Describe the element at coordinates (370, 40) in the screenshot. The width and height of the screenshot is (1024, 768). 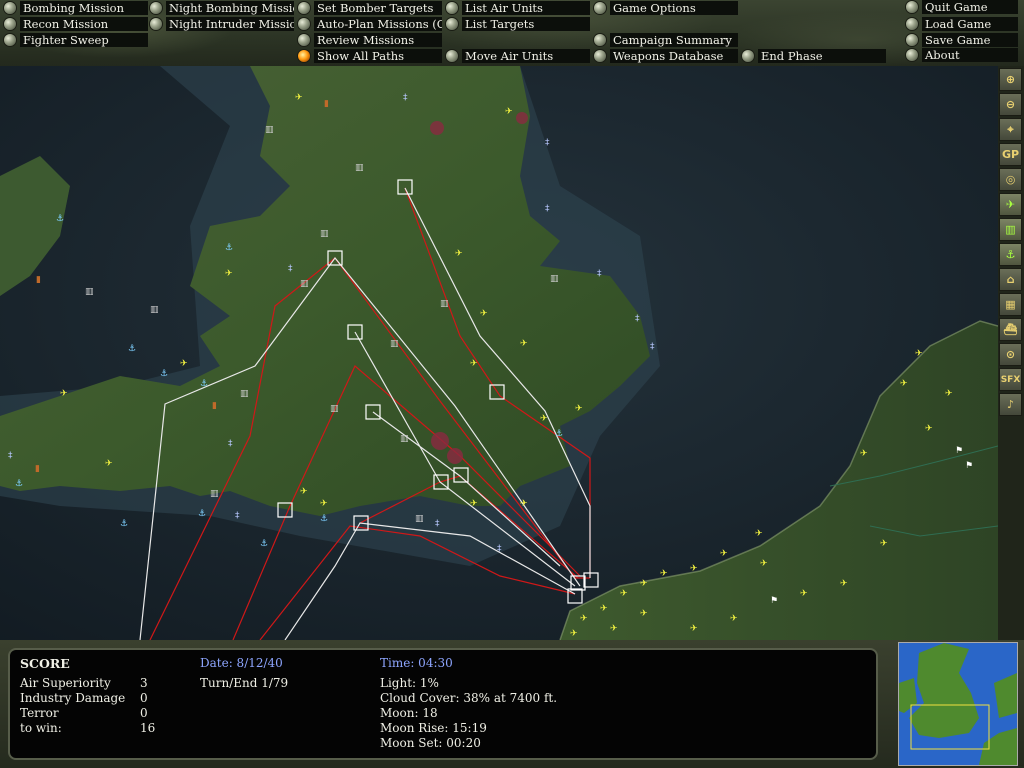
I see `review-missions-button: Review Missions` at that location.